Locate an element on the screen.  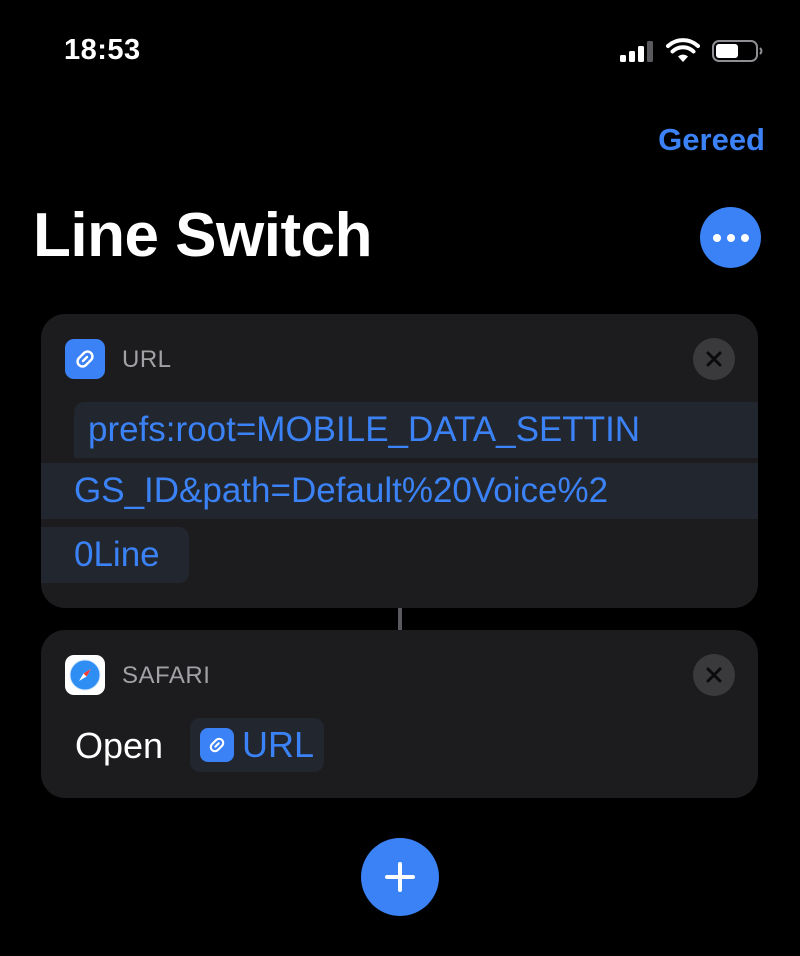
open-verb: Open is located at coordinates (119, 745).